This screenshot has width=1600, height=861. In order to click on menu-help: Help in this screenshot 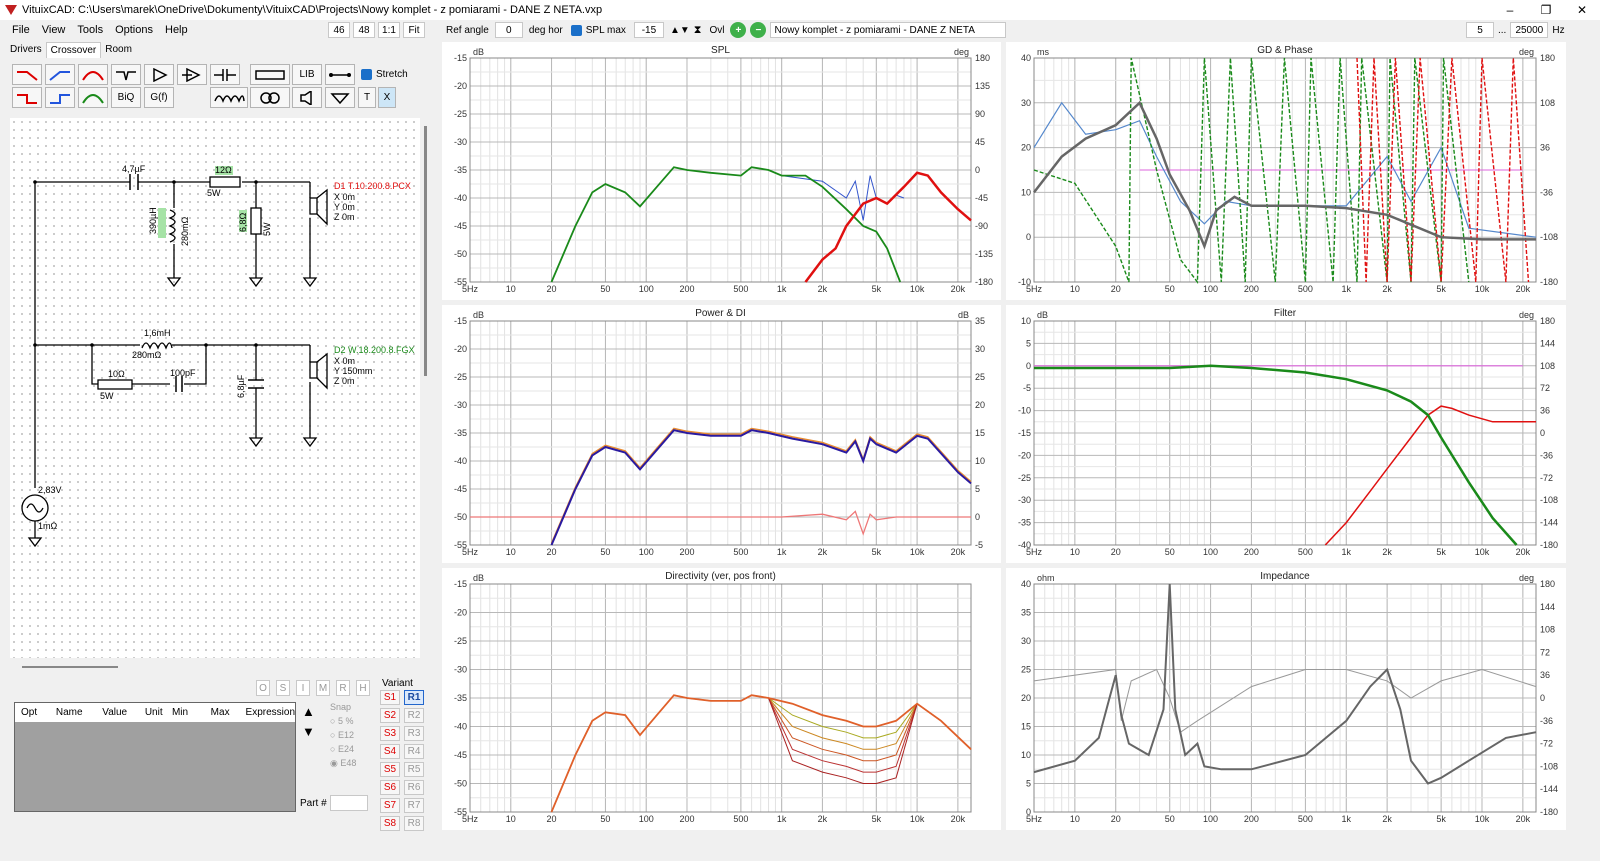, I will do `click(176, 30)`.